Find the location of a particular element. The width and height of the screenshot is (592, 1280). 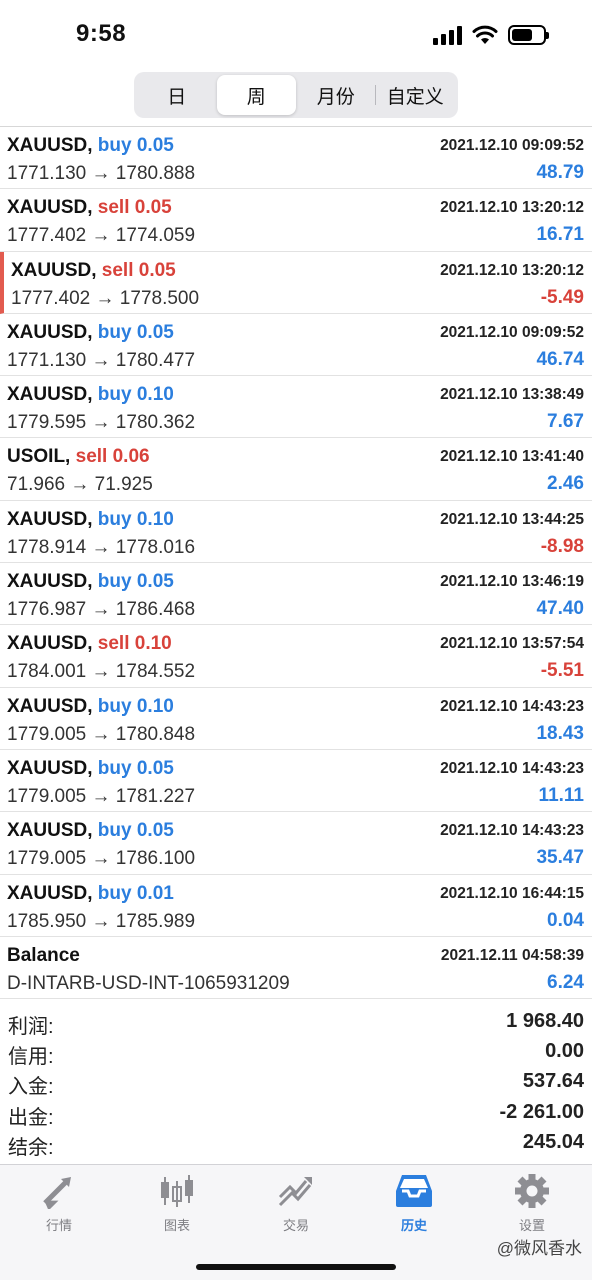

segment-week: 周 is located at coordinates (256, 95).